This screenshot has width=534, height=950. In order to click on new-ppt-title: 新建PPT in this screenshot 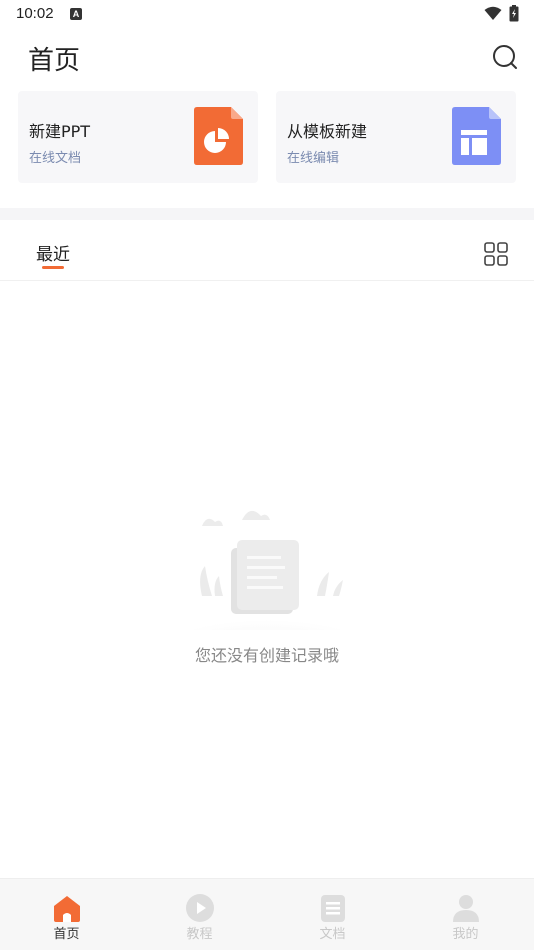, I will do `click(60, 131)`.